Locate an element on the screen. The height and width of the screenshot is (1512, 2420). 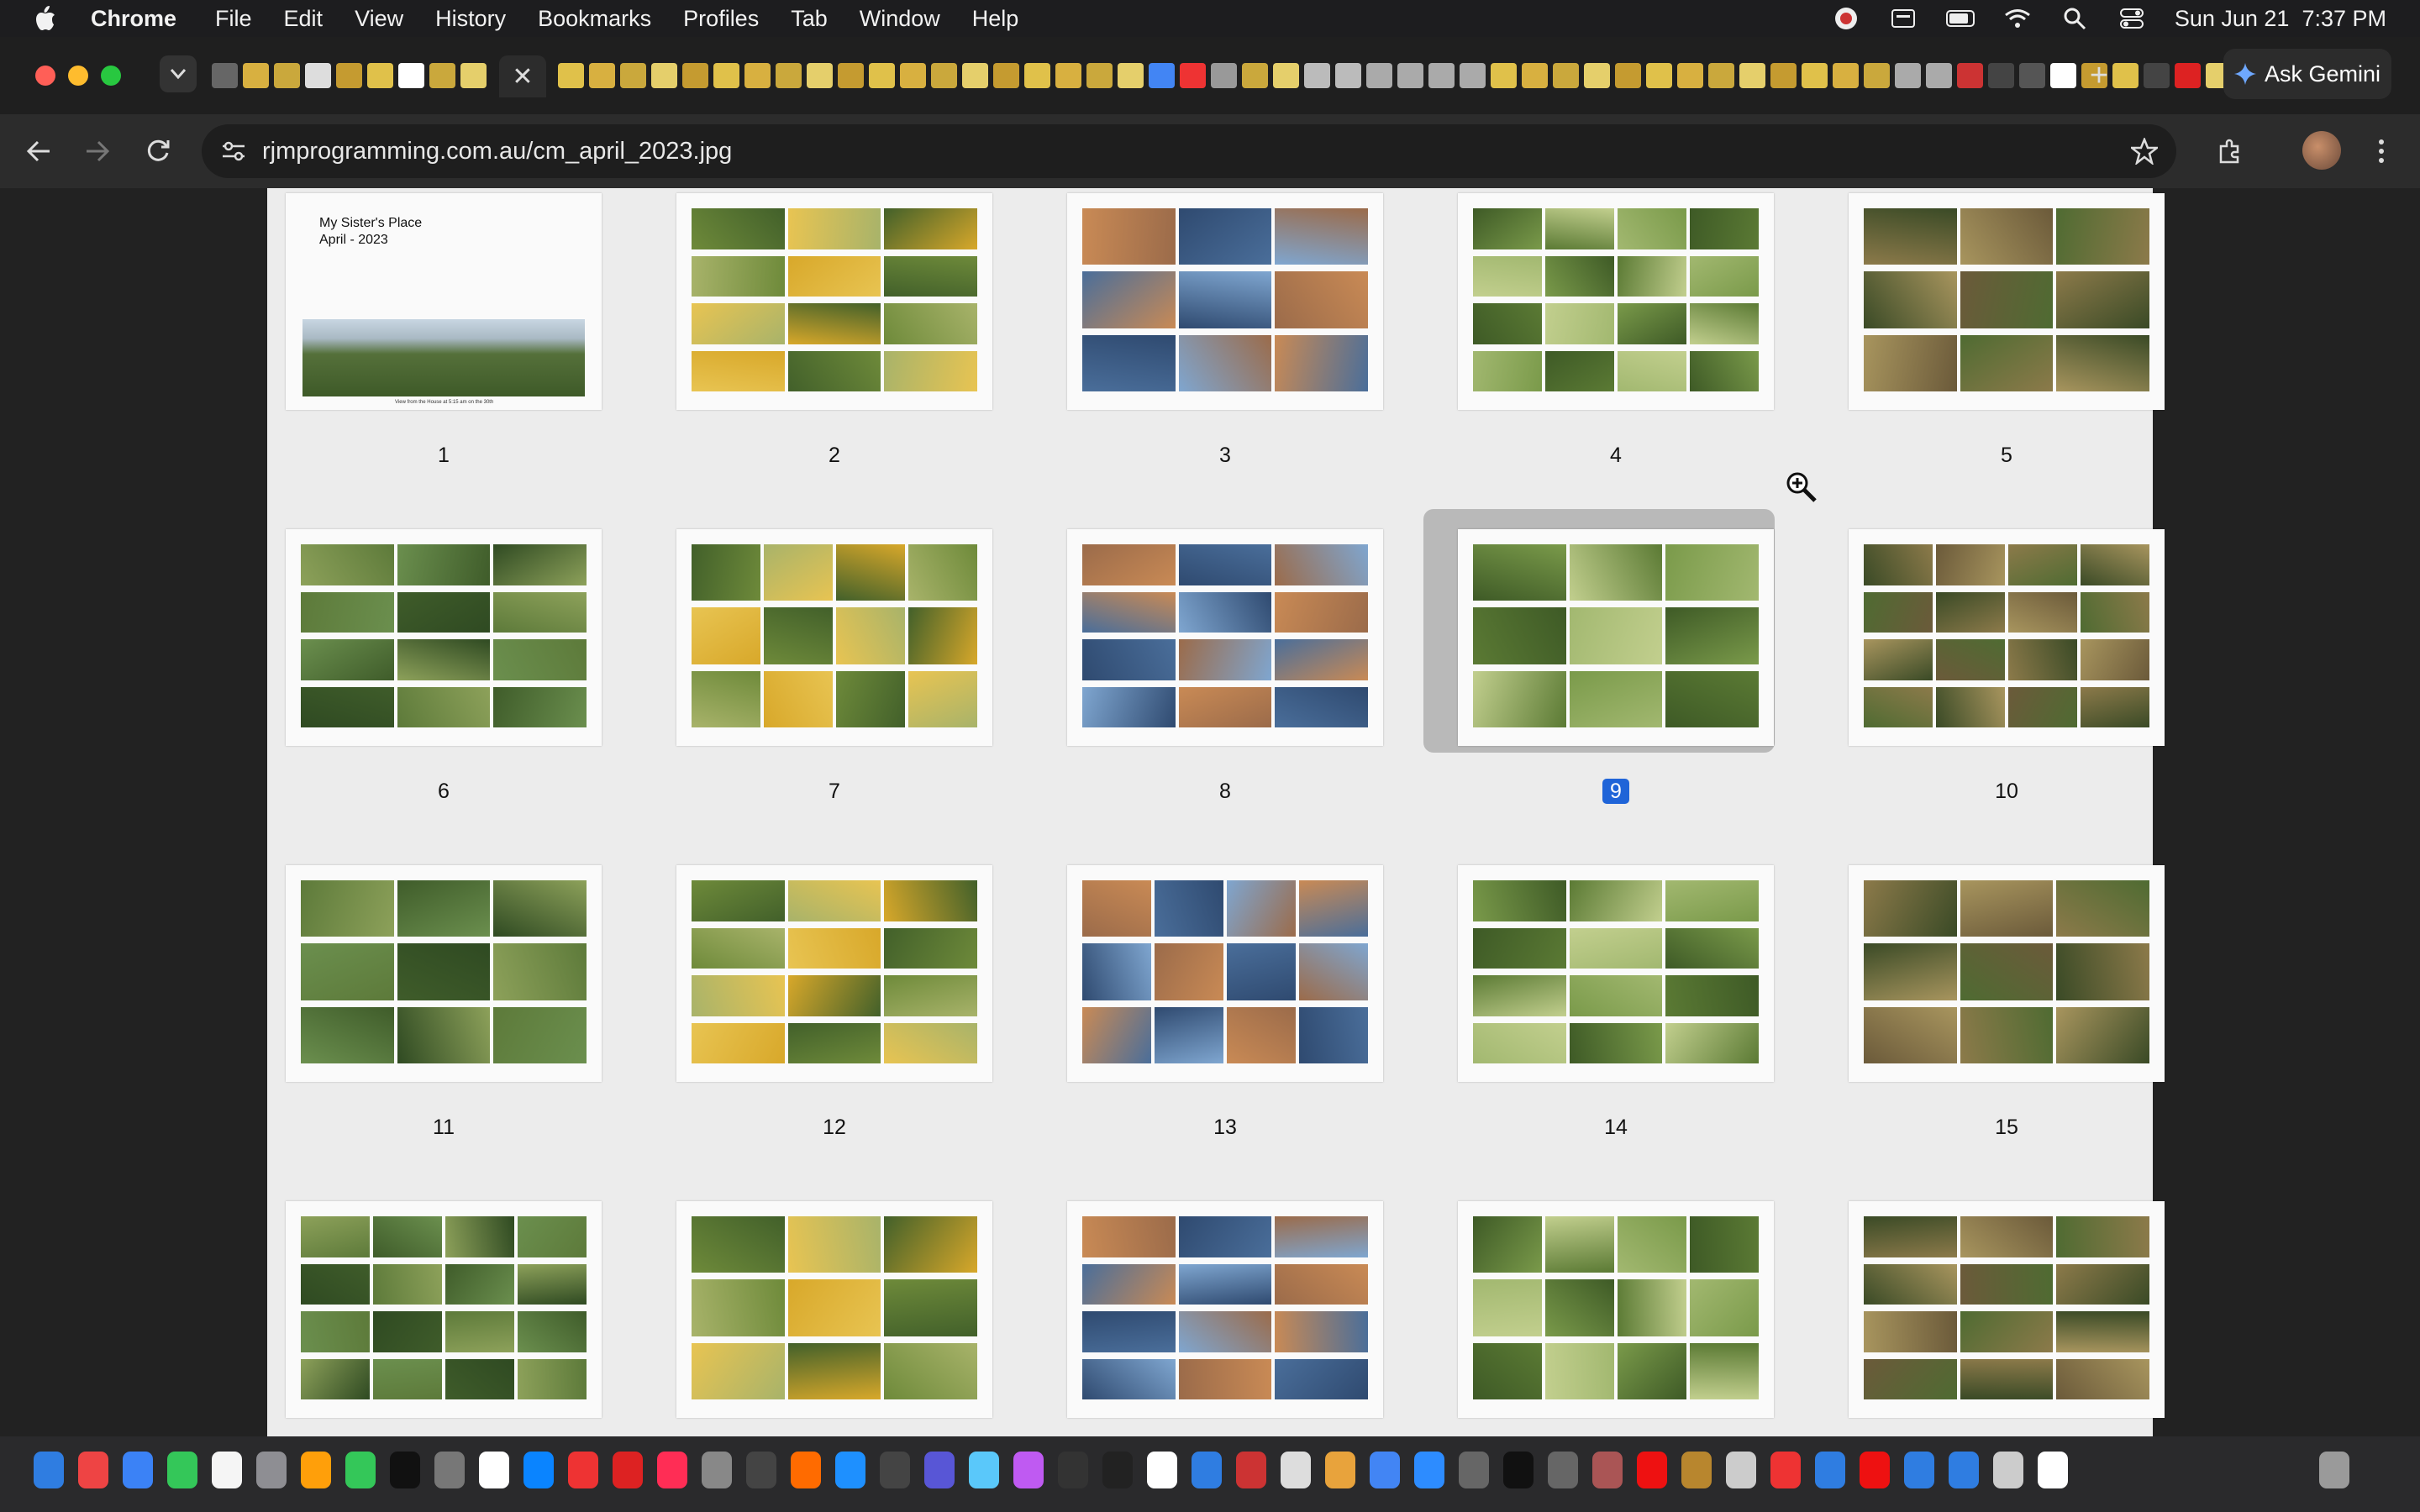
thumbnail-page-17: 17 is located at coordinates (834, 1309).